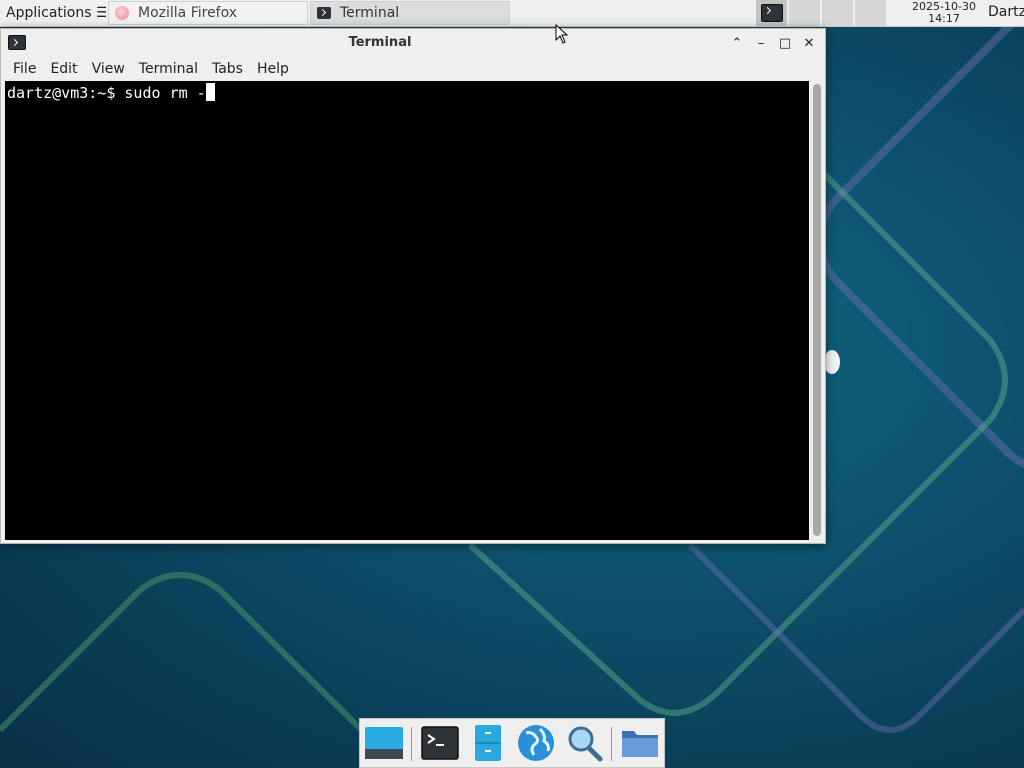  I want to click on menu-edit: Edit, so click(63, 69).